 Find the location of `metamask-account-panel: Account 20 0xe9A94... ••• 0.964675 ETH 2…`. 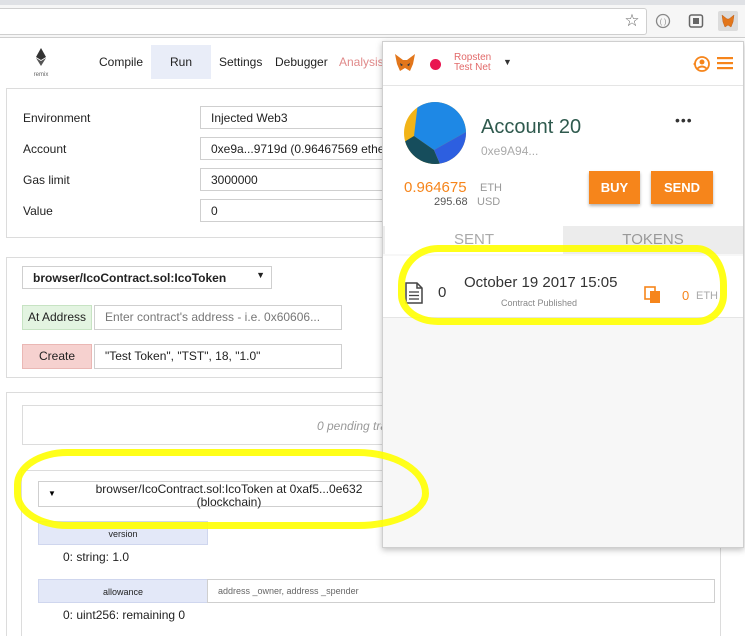

metamask-account-panel: Account 20 0xe9A94... ••• 0.964675 ETH 2… is located at coordinates (563, 156).